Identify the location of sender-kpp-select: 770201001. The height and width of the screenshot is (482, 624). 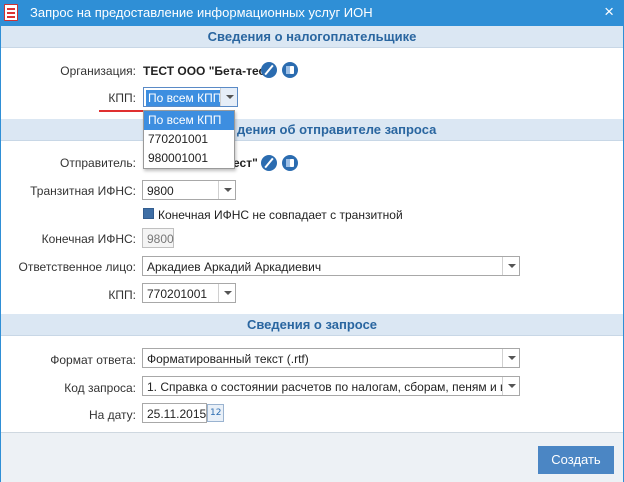
(189, 293).